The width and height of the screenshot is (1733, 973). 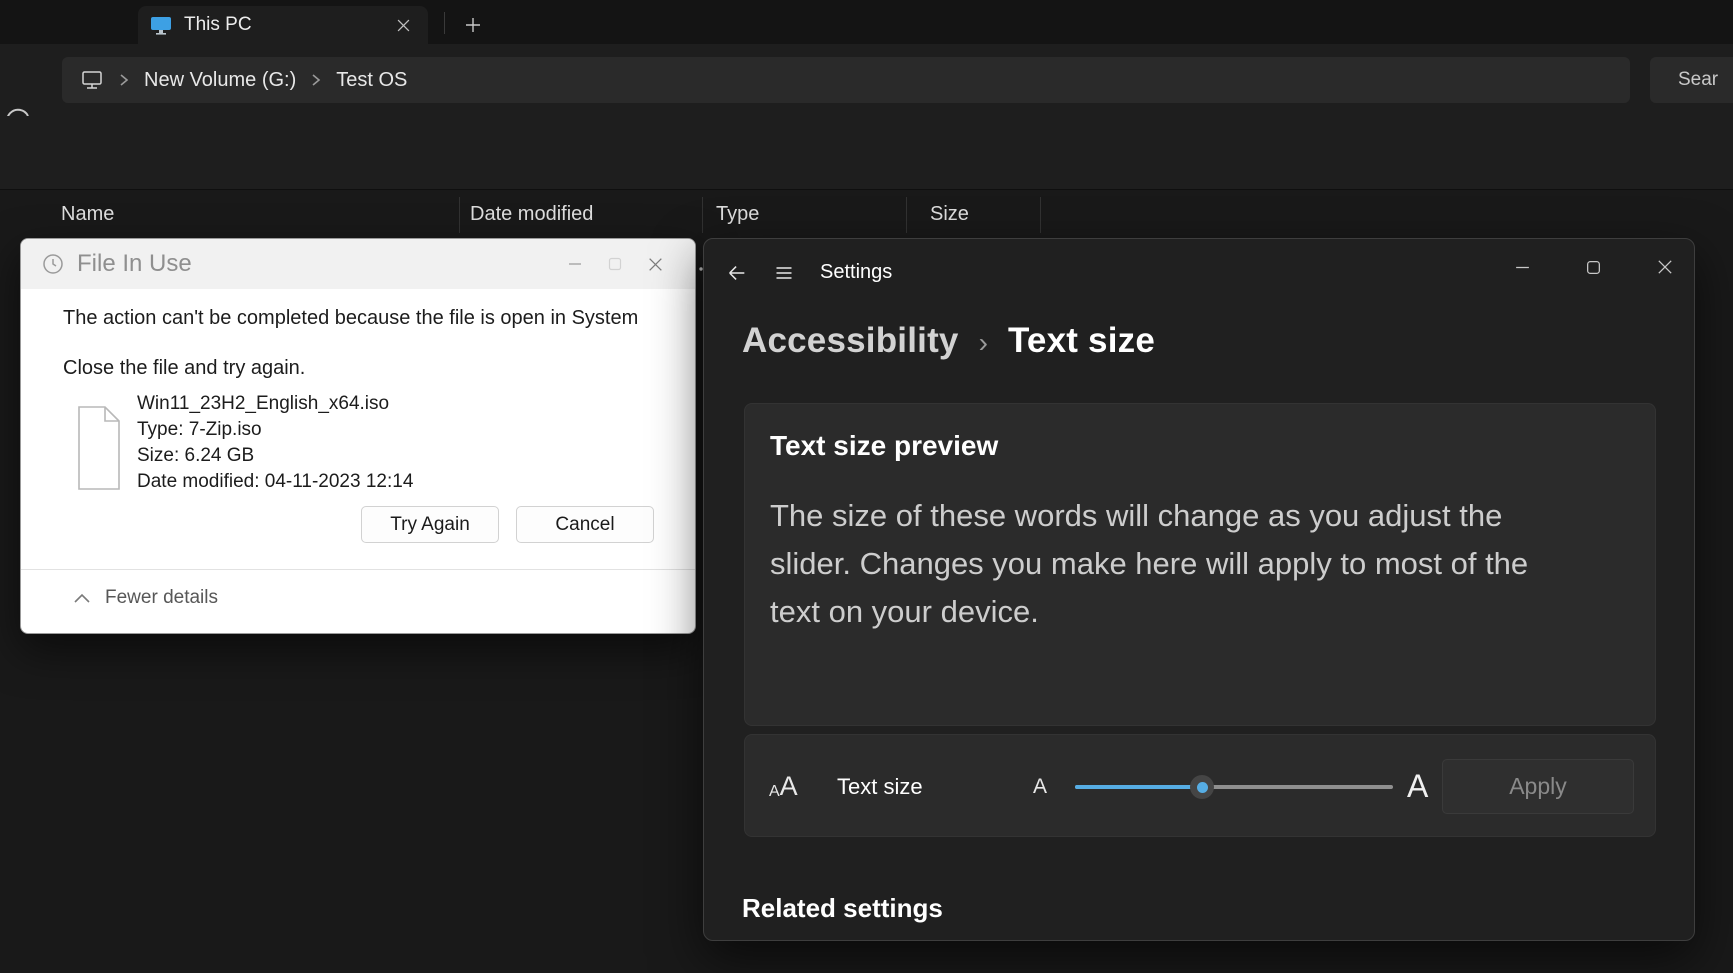 What do you see at coordinates (809, 272) in the screenshot?
I see `settings-title-bar: Settings` at bounding box center [809, 272].